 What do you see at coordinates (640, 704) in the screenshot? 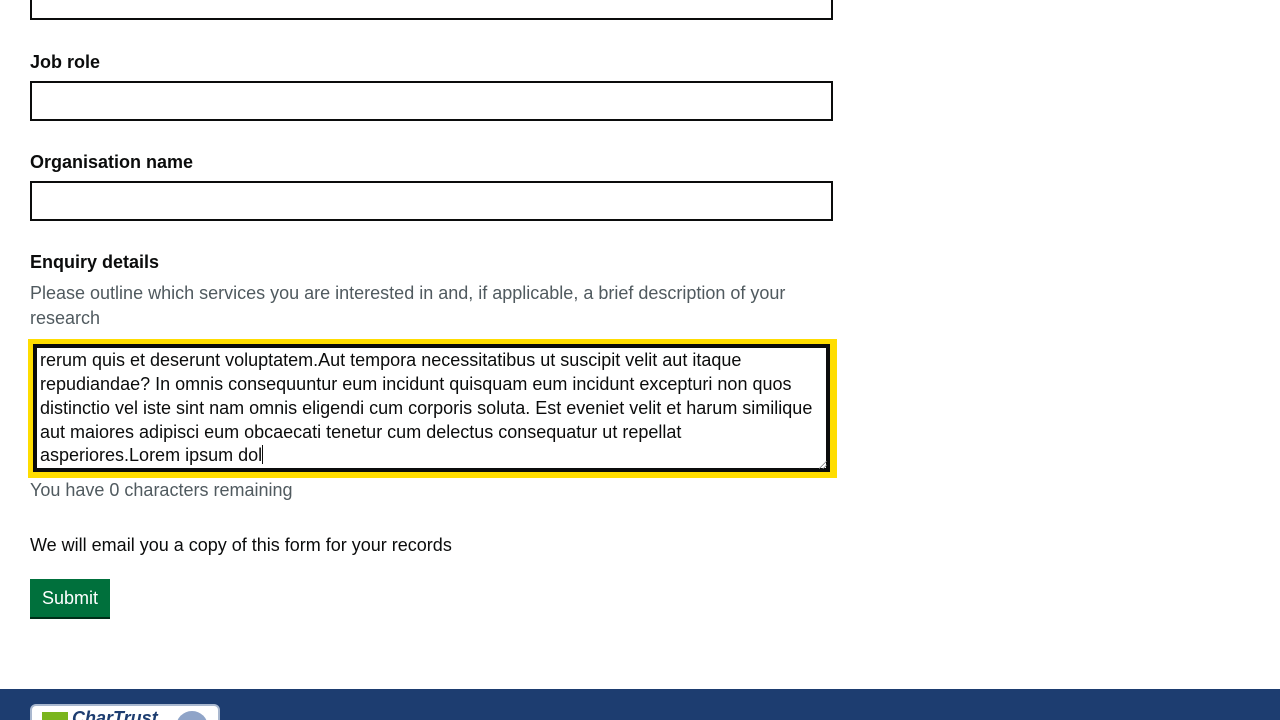
I see `footer: CharTrust` at bounding box center [640, 704].